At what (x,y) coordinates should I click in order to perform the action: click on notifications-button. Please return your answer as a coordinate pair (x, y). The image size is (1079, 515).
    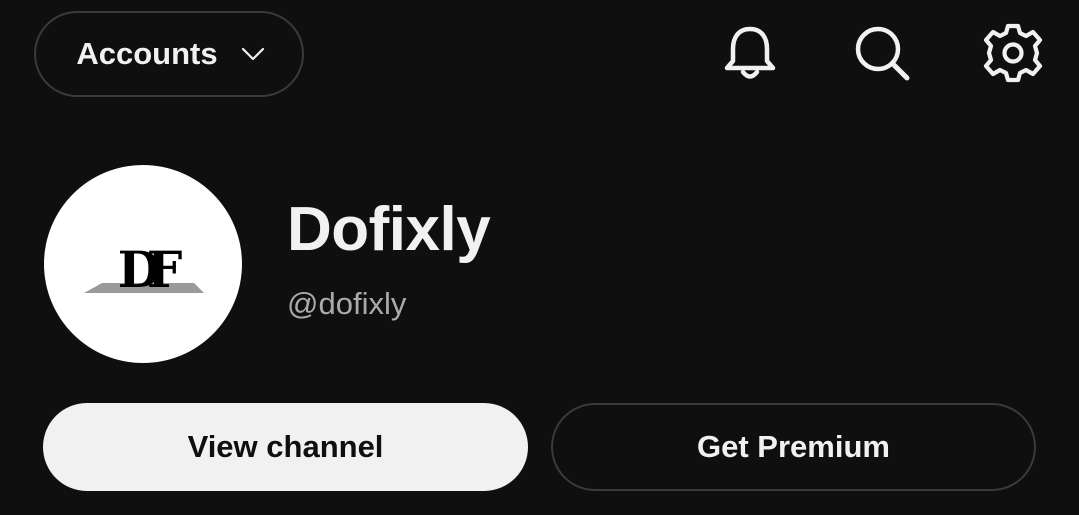
    Looking at the image, I should click on (750, 53).